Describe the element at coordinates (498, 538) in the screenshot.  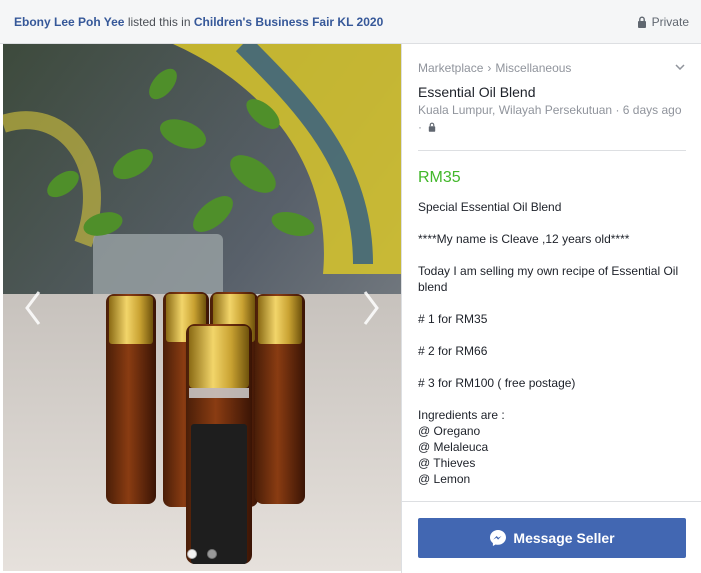
I see `messenger-icon` at that location.